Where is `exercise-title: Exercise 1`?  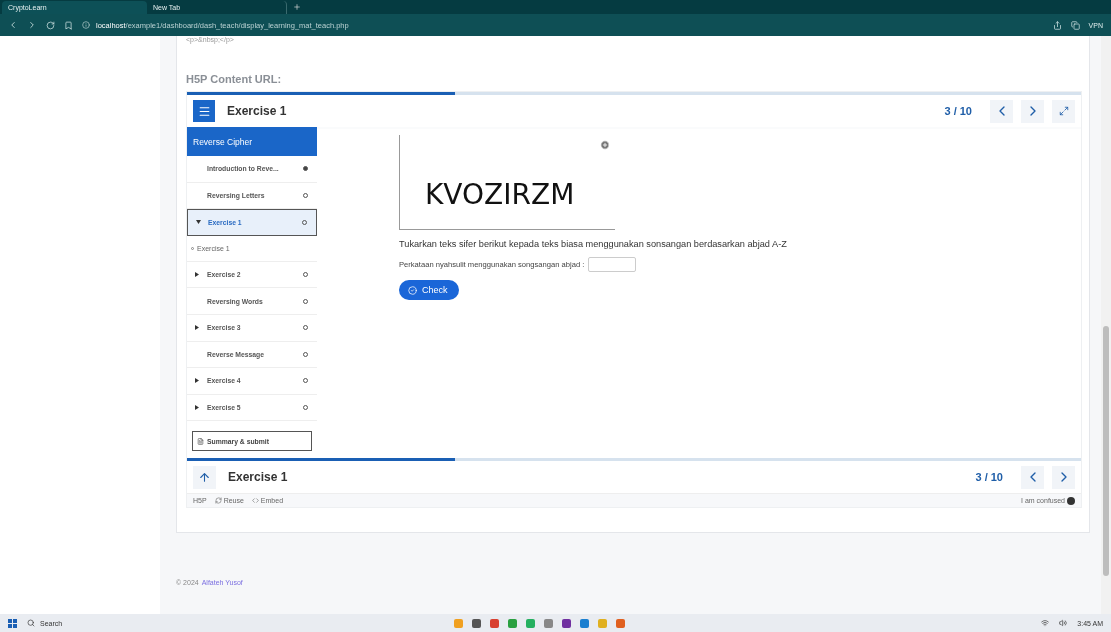
exercise-title: Exercise 1 is located at coordinates (257, 111).